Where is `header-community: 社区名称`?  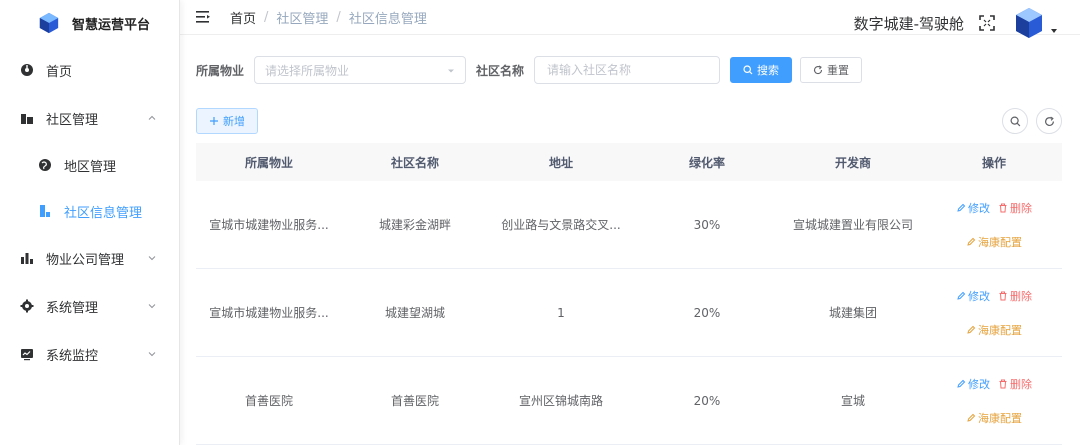 header-community: 社区名称 is located at coordinates (414, 162).